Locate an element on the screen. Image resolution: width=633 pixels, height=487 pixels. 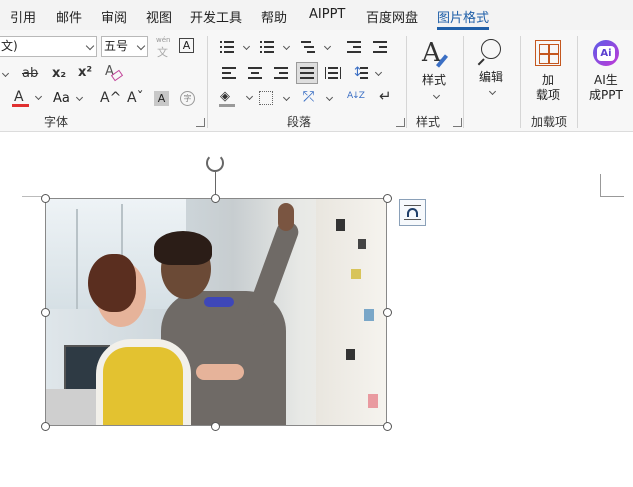
window-frame is located at coordinates (77, 259).